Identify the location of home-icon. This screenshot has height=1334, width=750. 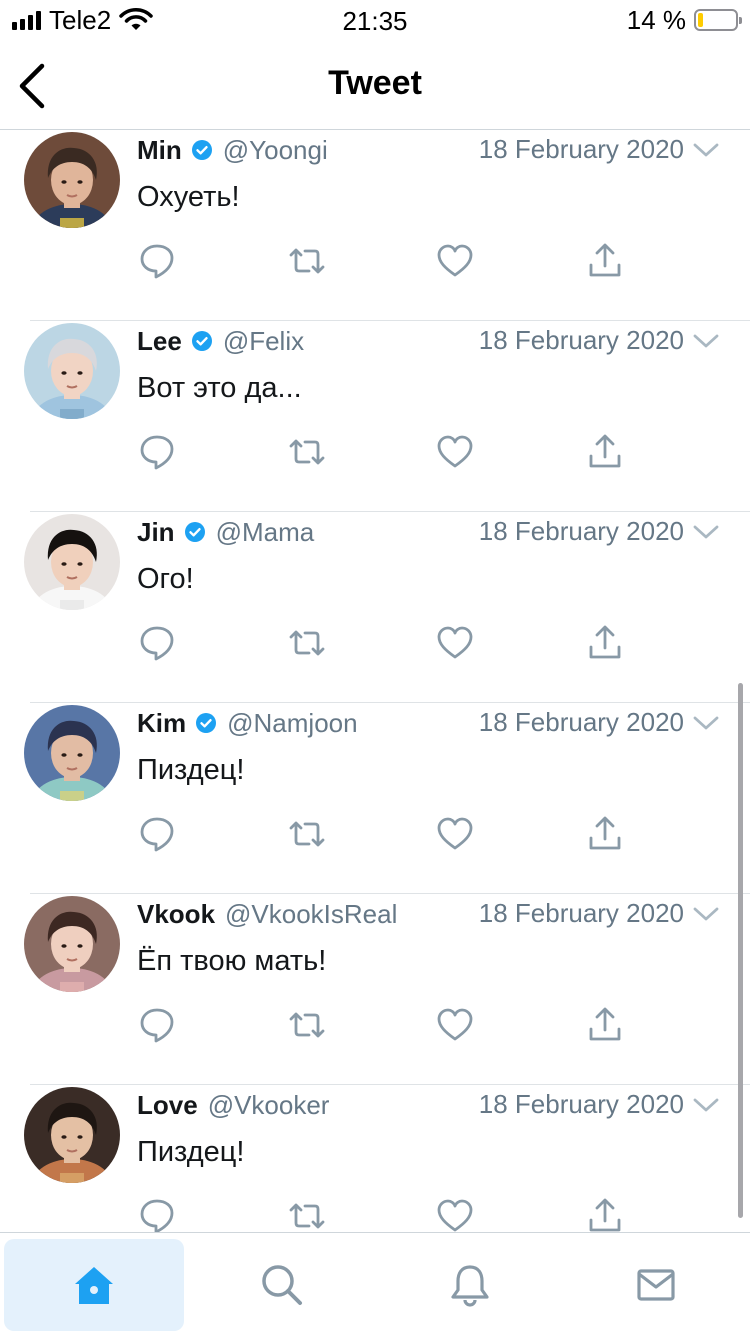
(94, 1285).